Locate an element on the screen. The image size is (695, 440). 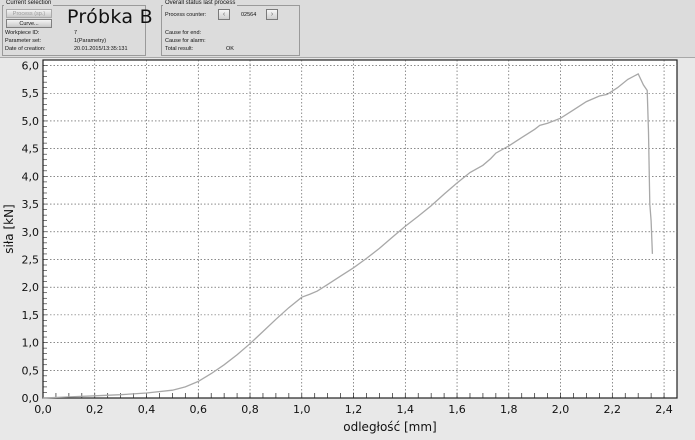
y-tick-label: 5,5 is located at coordinates (31, 93).